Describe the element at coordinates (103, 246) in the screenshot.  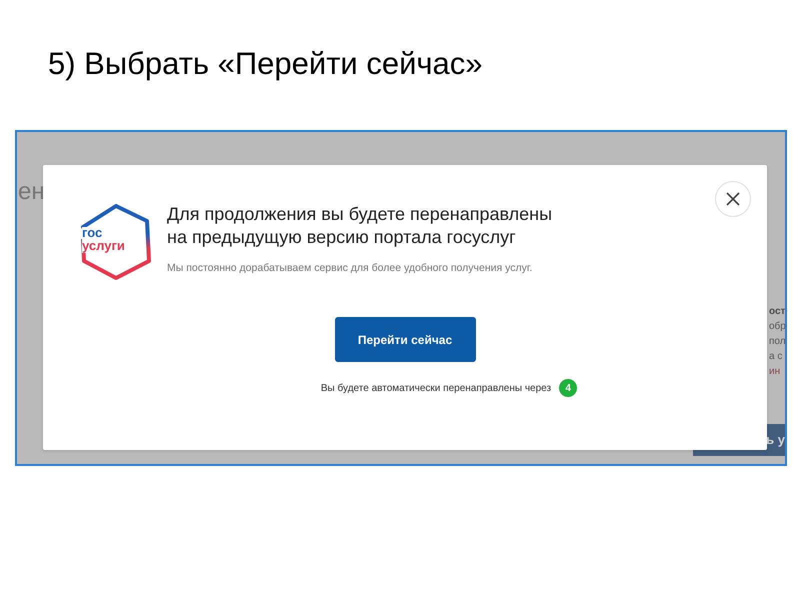
I see `logo-text: услуги` at that location.